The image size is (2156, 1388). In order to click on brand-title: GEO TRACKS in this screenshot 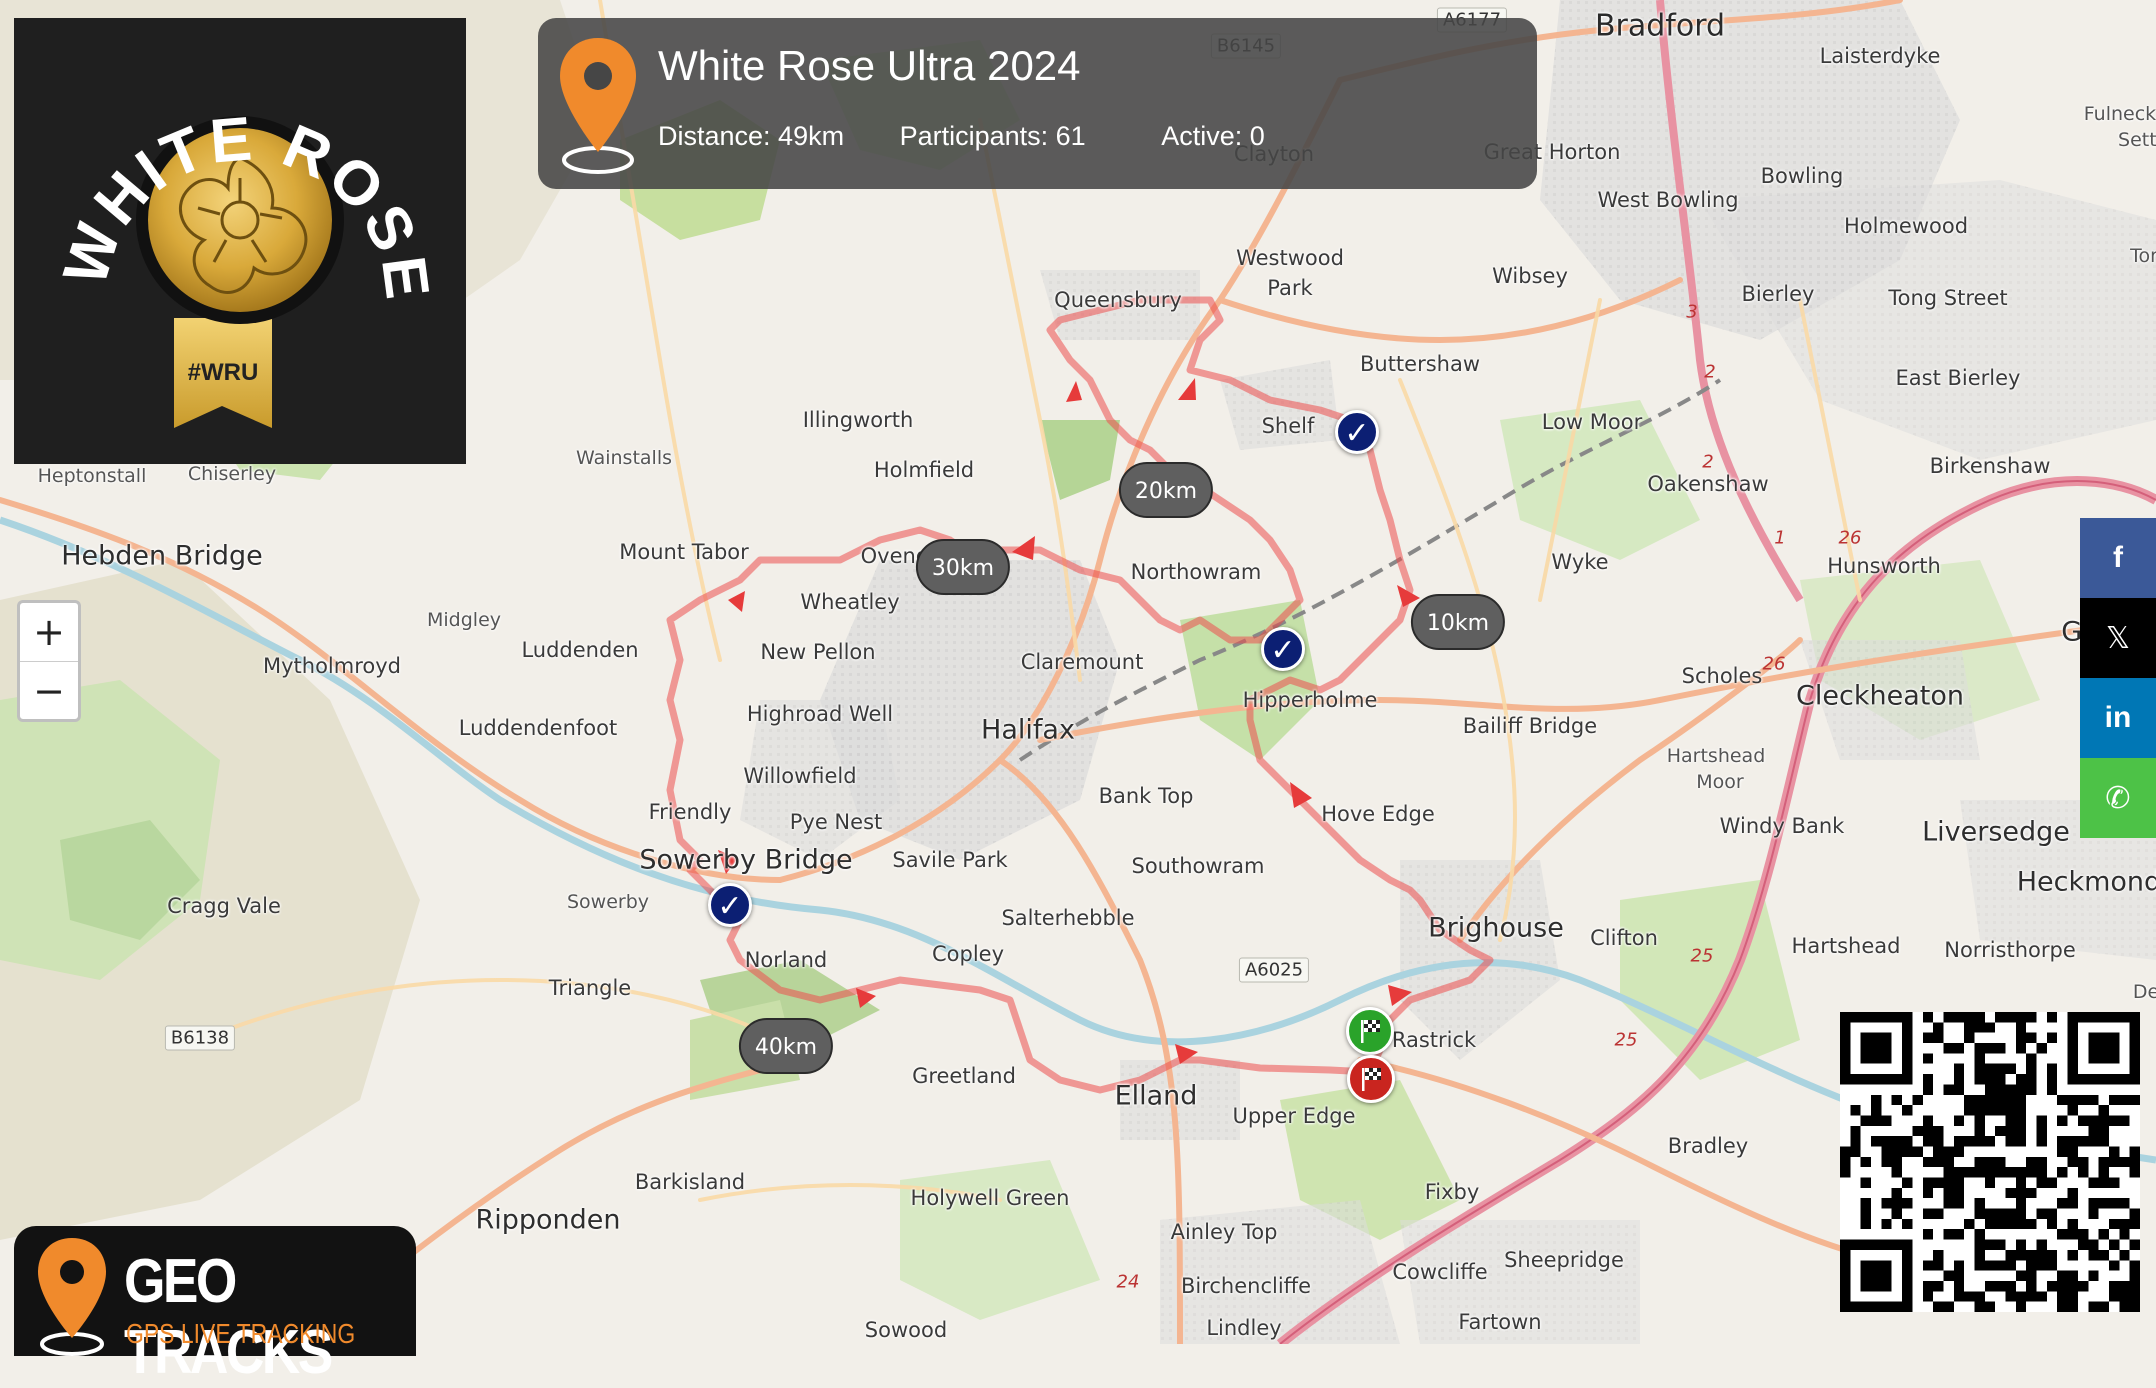, I will do `click(228, 1317)`.